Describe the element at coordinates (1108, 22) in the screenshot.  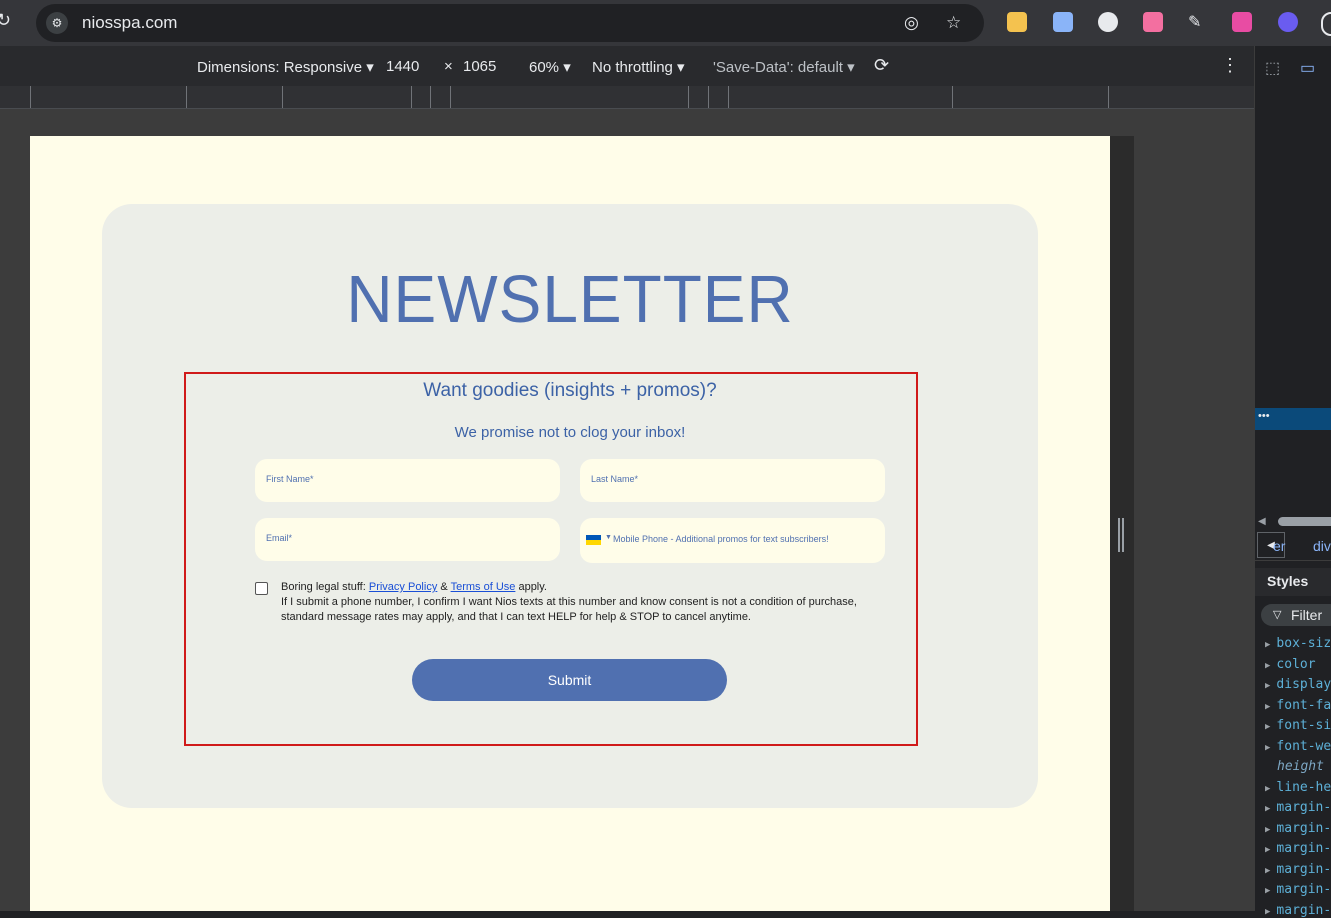
I see `extension-icon-camera` at that location.